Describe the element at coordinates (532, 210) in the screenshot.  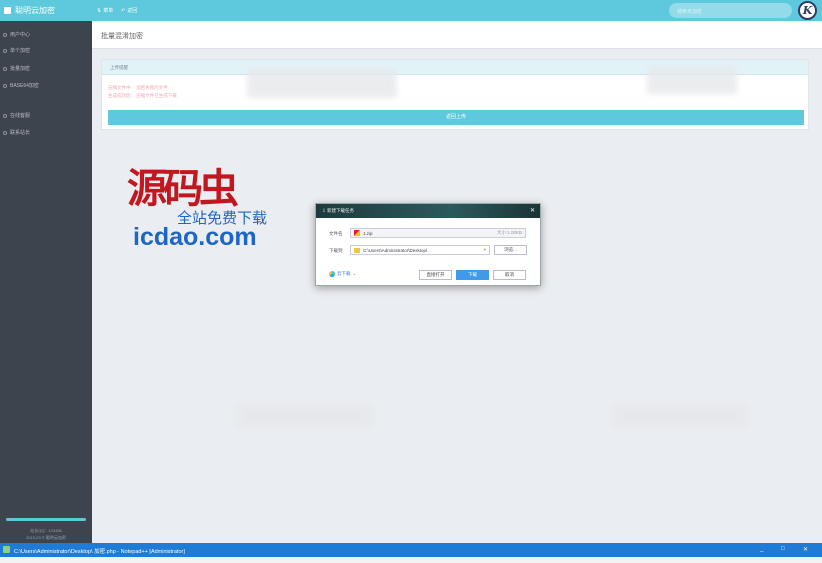
I see `close-icon: ✕` at that location.